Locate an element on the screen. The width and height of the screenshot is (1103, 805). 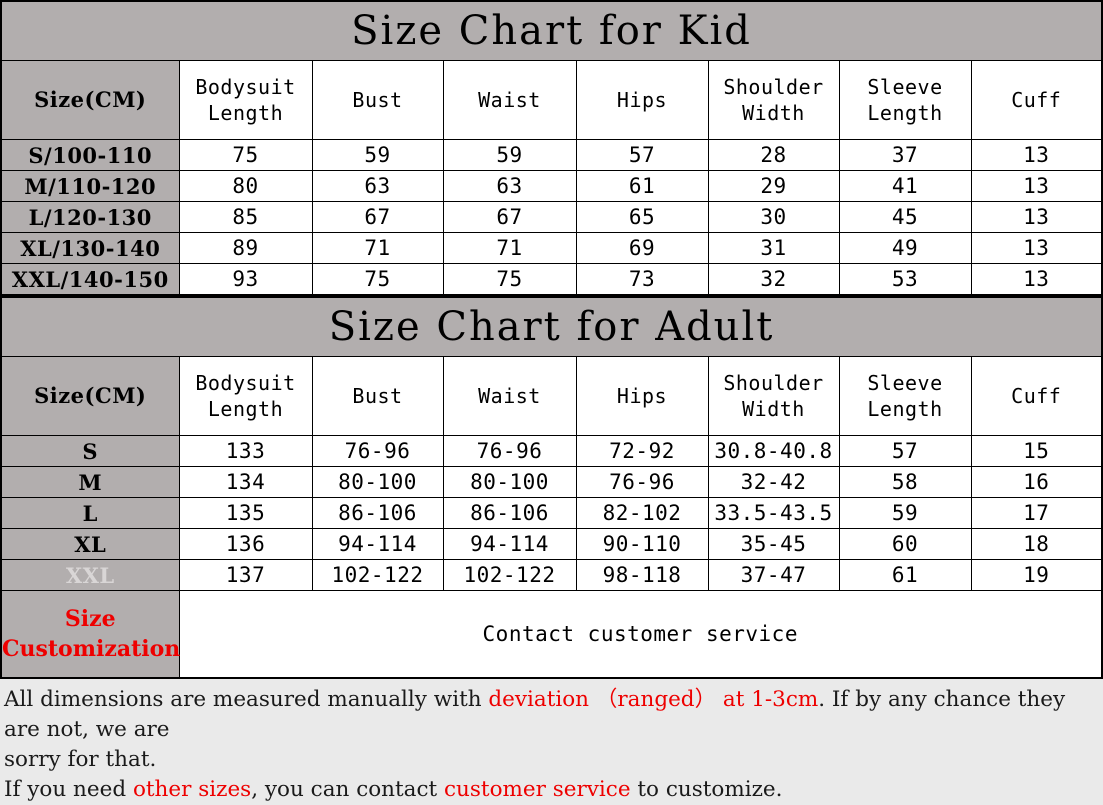
kid-row-size: XL/130-140 is located at coordinates (90, 248).